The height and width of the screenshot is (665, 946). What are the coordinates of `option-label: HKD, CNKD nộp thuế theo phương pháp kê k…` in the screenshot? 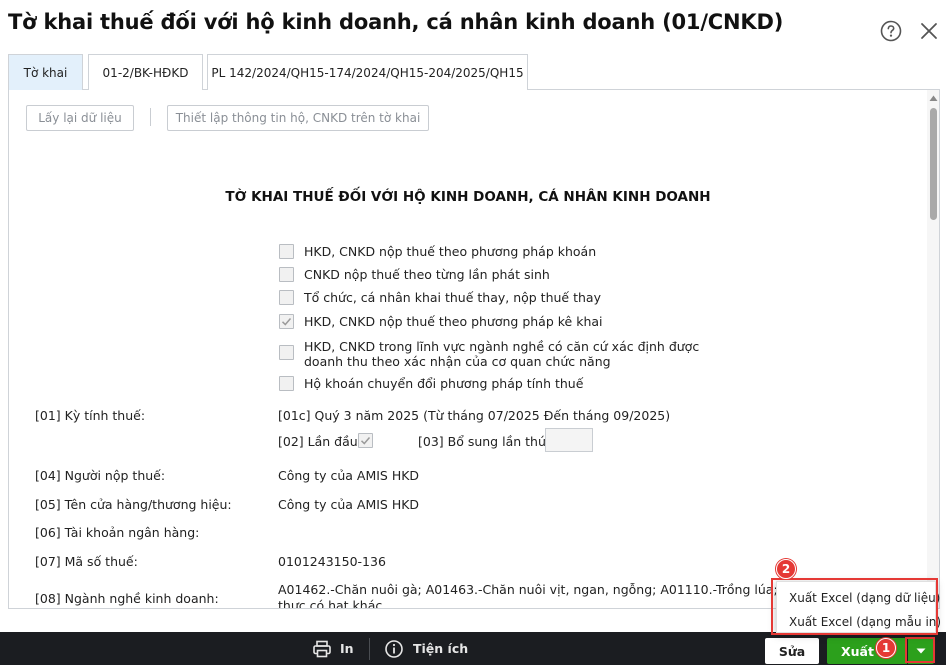 It's located at (453, 321).